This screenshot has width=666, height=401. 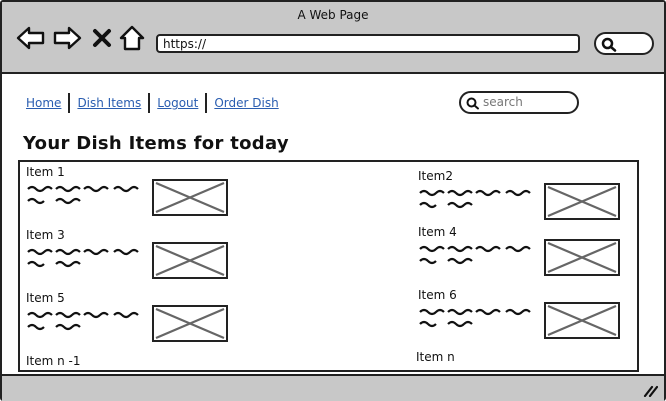 What do you see at coordinates (503, 102) in the screenshot?
I see `search-placeholder: search` at bounding box center [503, 102].